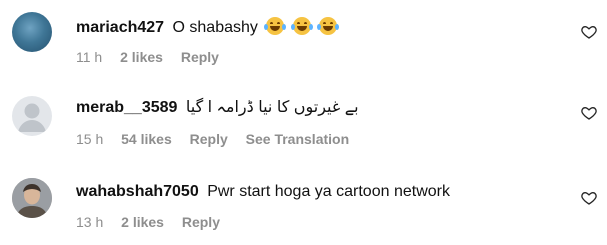 Image resolution: width=607 pixels, height=245 pixels. Describe the element at coordinates (90, 139) in the screenshot. I see `comment-timestamp: 15 h` at that location.